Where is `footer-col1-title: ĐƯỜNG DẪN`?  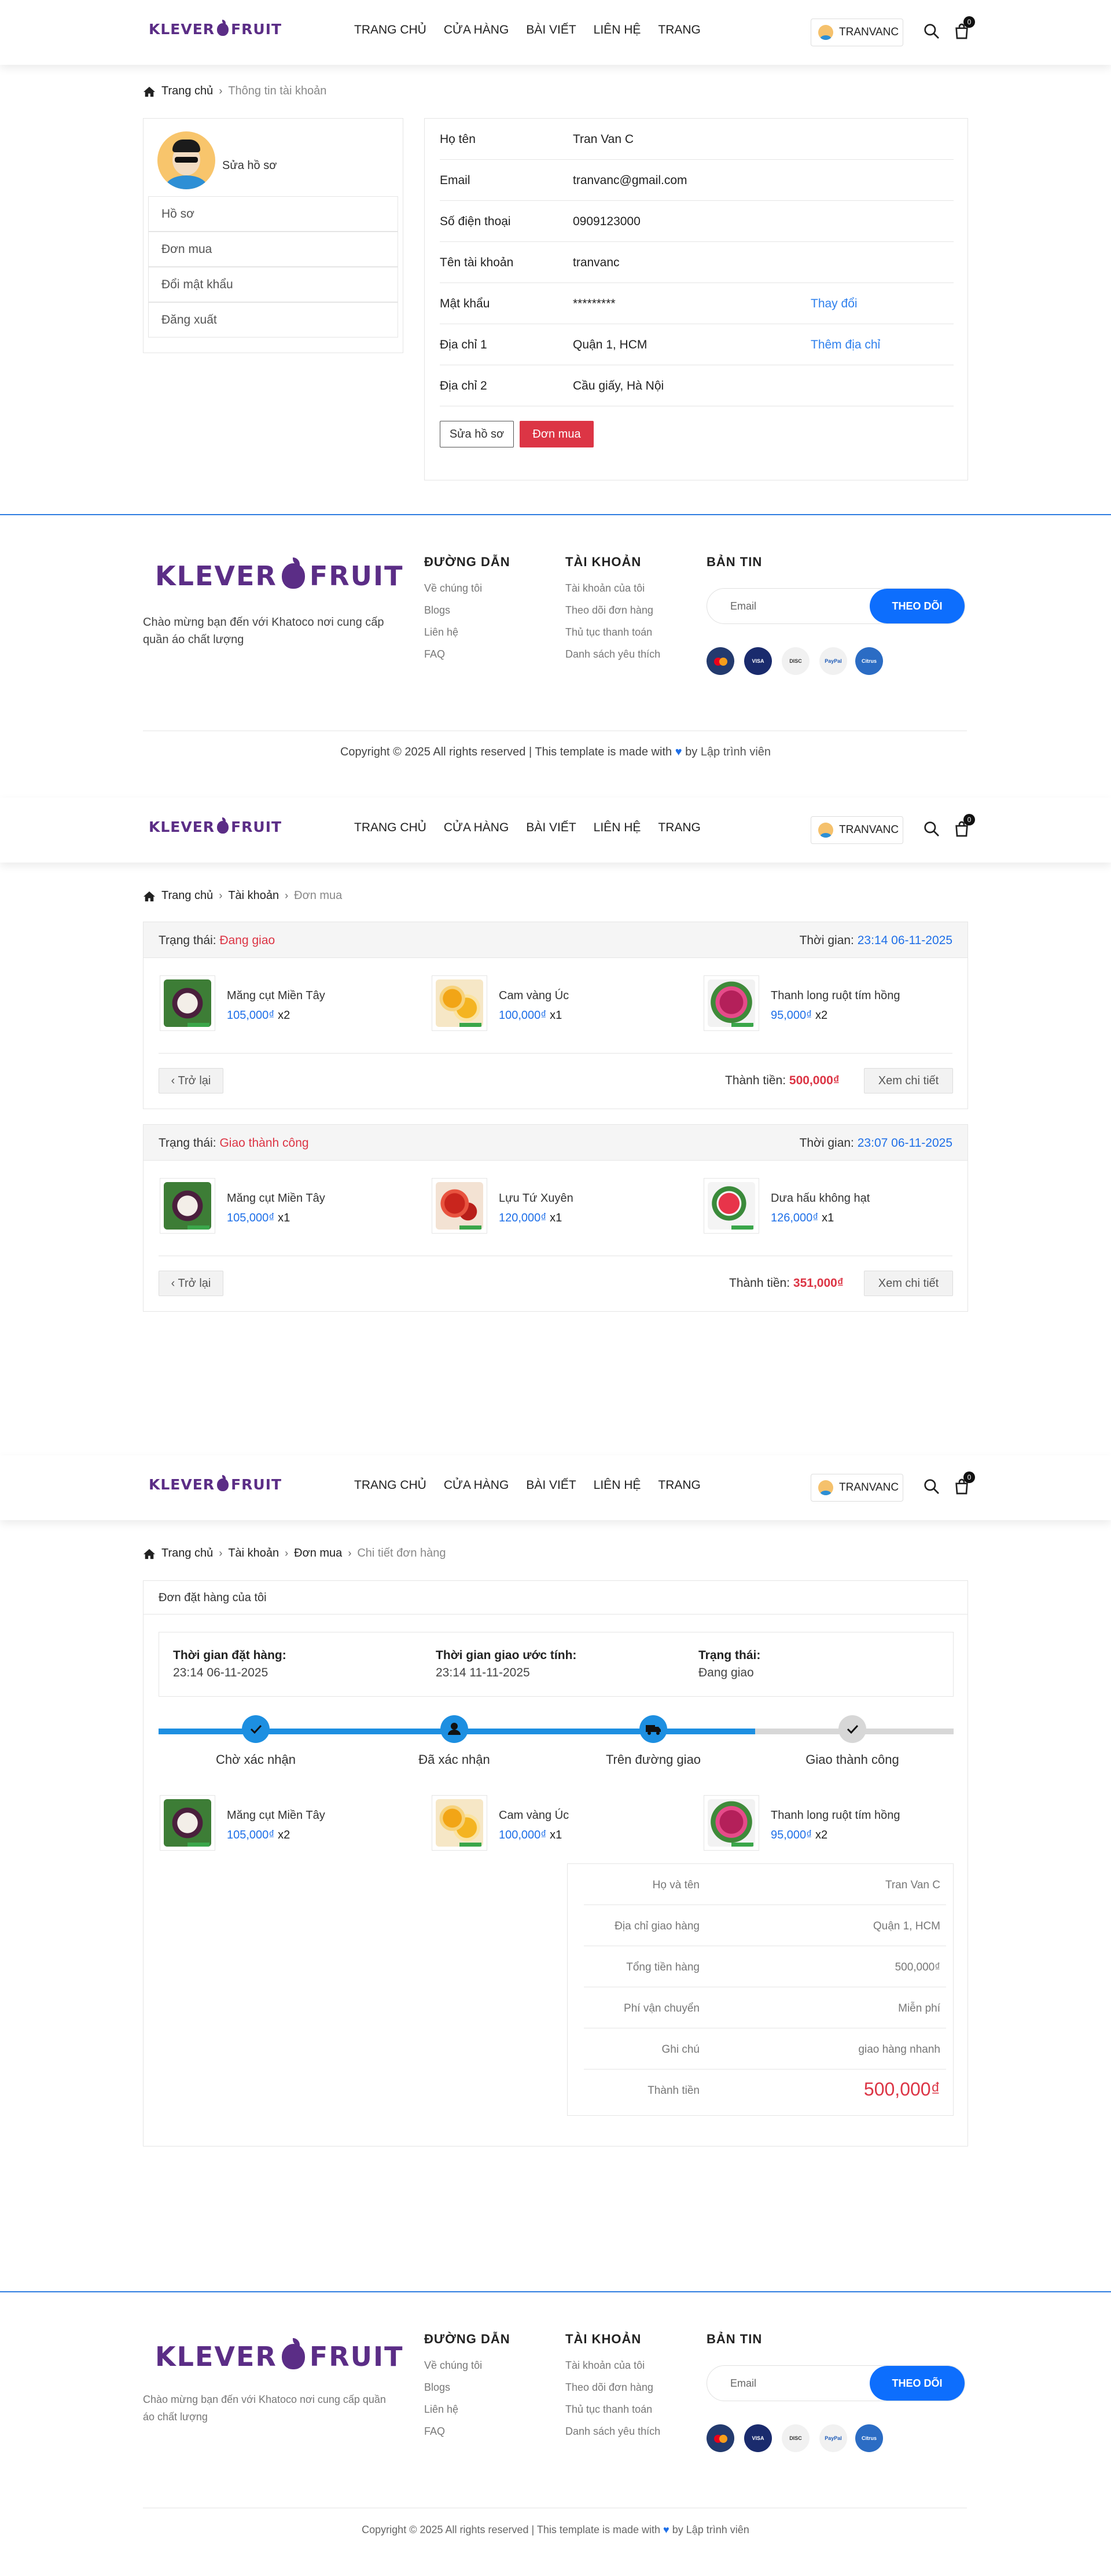 footer-col1-title: ĐƯỜNG DẪN is located at coordinates (467, 2339).